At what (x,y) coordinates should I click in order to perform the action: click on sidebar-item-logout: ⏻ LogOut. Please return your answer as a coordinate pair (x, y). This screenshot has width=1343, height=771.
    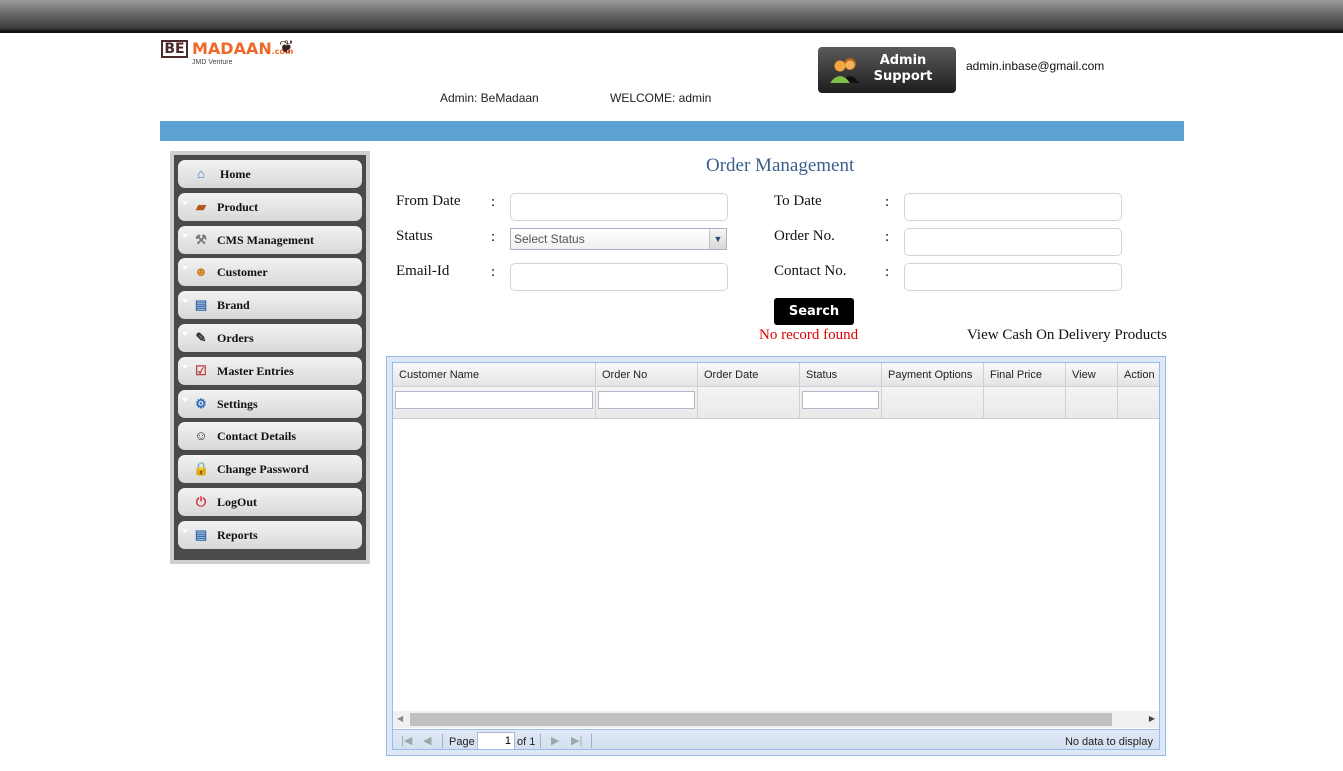
    Looking at the image, I should click on (270, 501).